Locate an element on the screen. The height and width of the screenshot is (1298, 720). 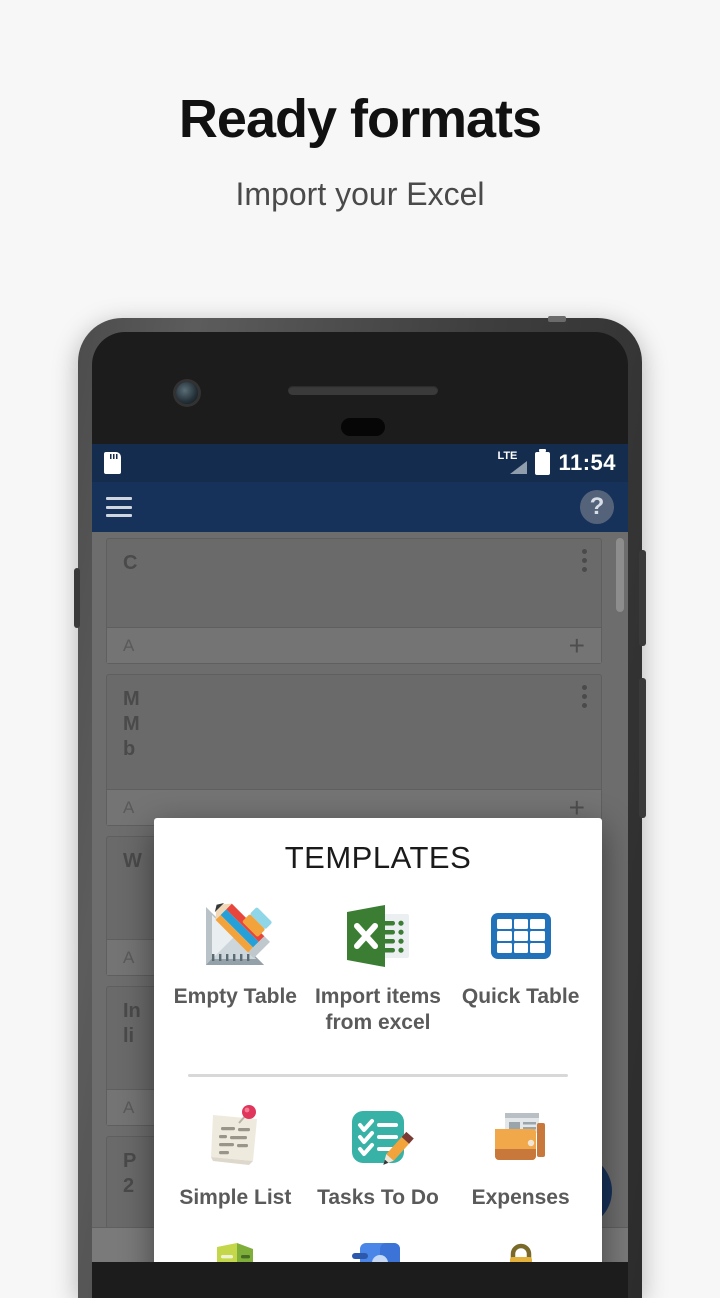
volume-button is located at coordinates (642, 748).